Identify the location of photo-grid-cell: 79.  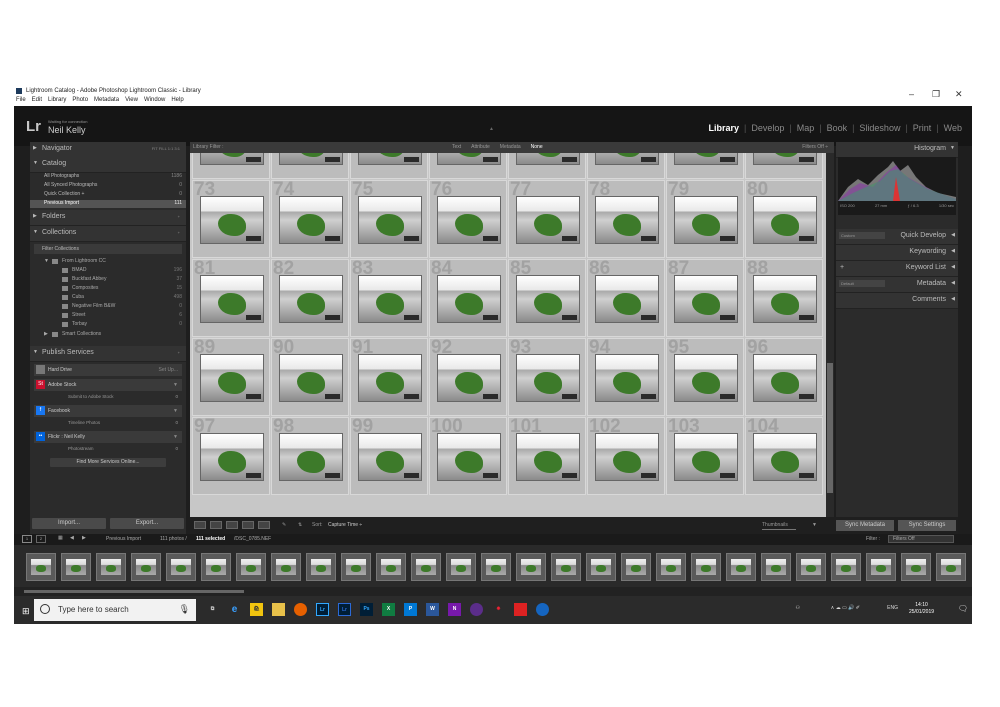
(705, 218).